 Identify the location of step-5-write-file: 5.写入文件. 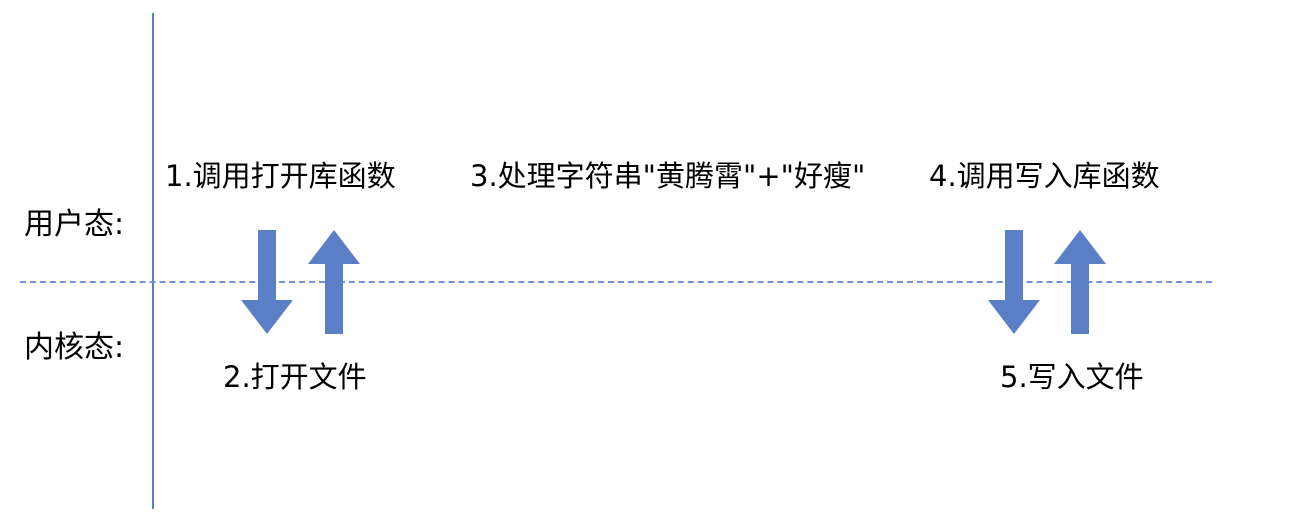
(1072, 377).